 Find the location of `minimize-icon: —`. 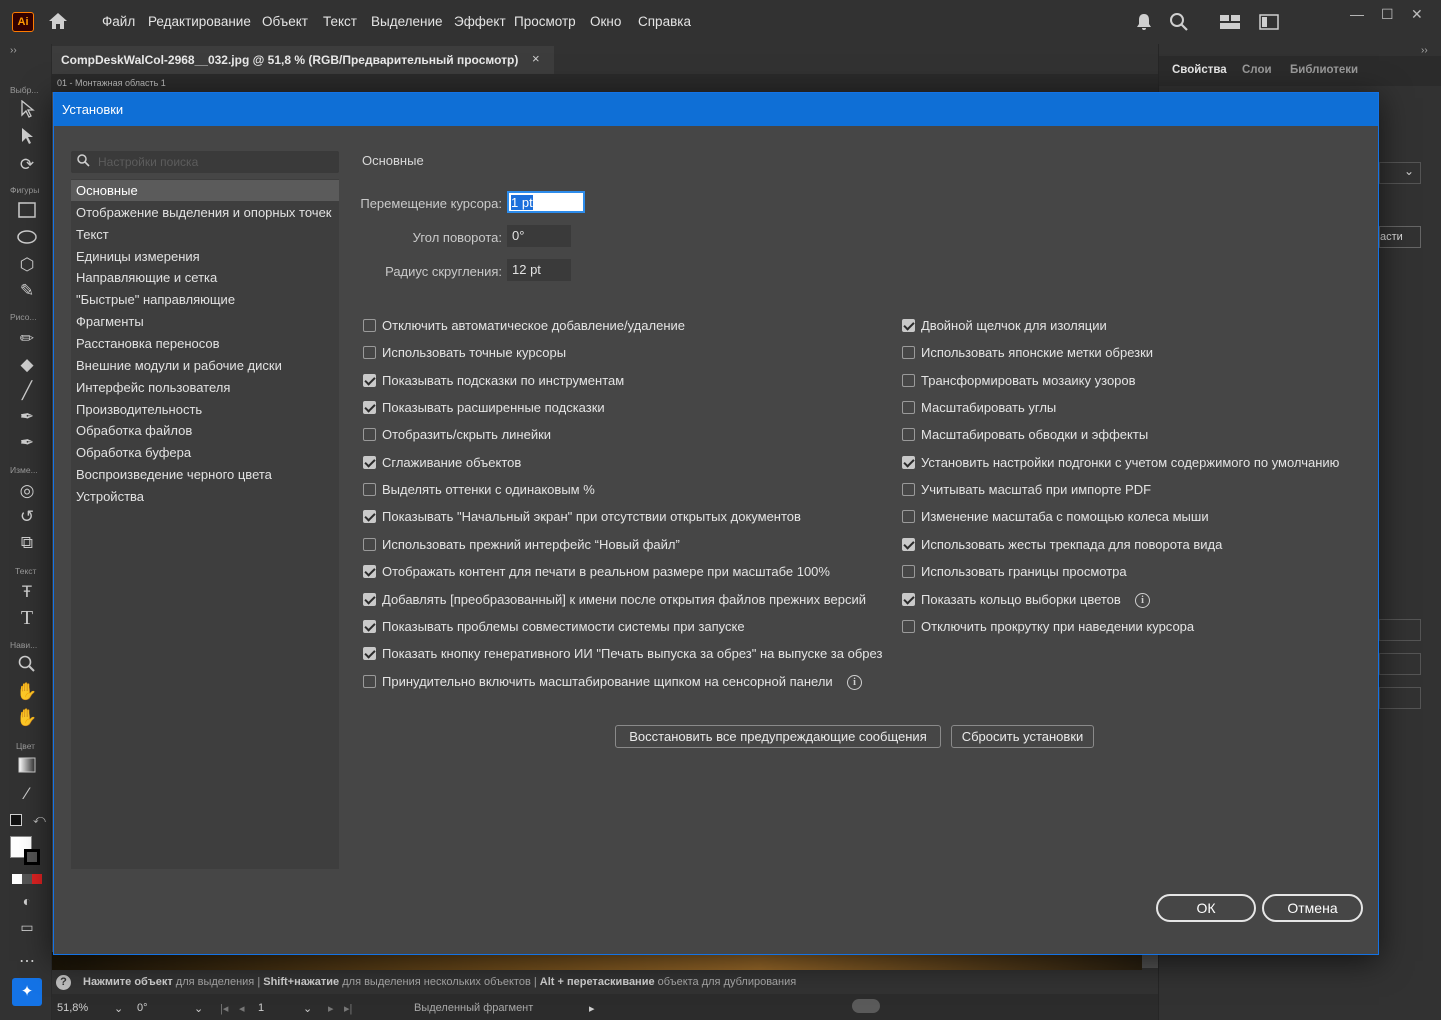

minimize-icon: — is located at coordinates (1357, 14).